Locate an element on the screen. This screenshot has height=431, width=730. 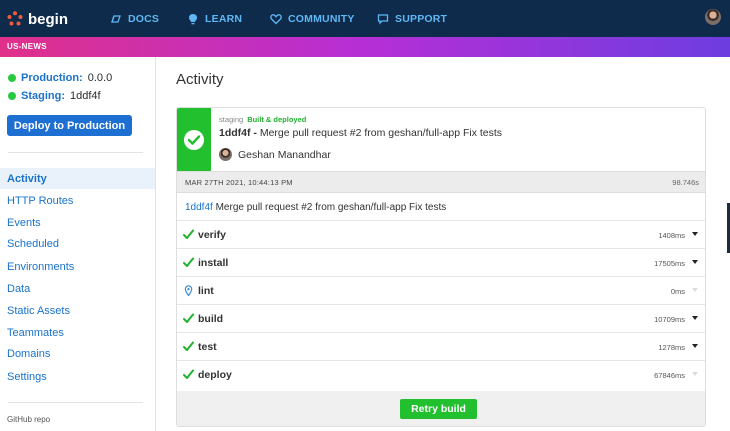
github-repo-link: GitHub repo is located at coordinates (28, 419).